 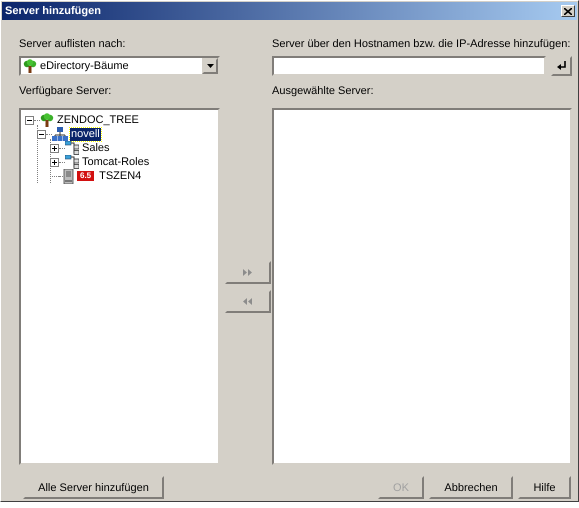 I want to click on enter-arrow-icon, so click(x=561, y=66).